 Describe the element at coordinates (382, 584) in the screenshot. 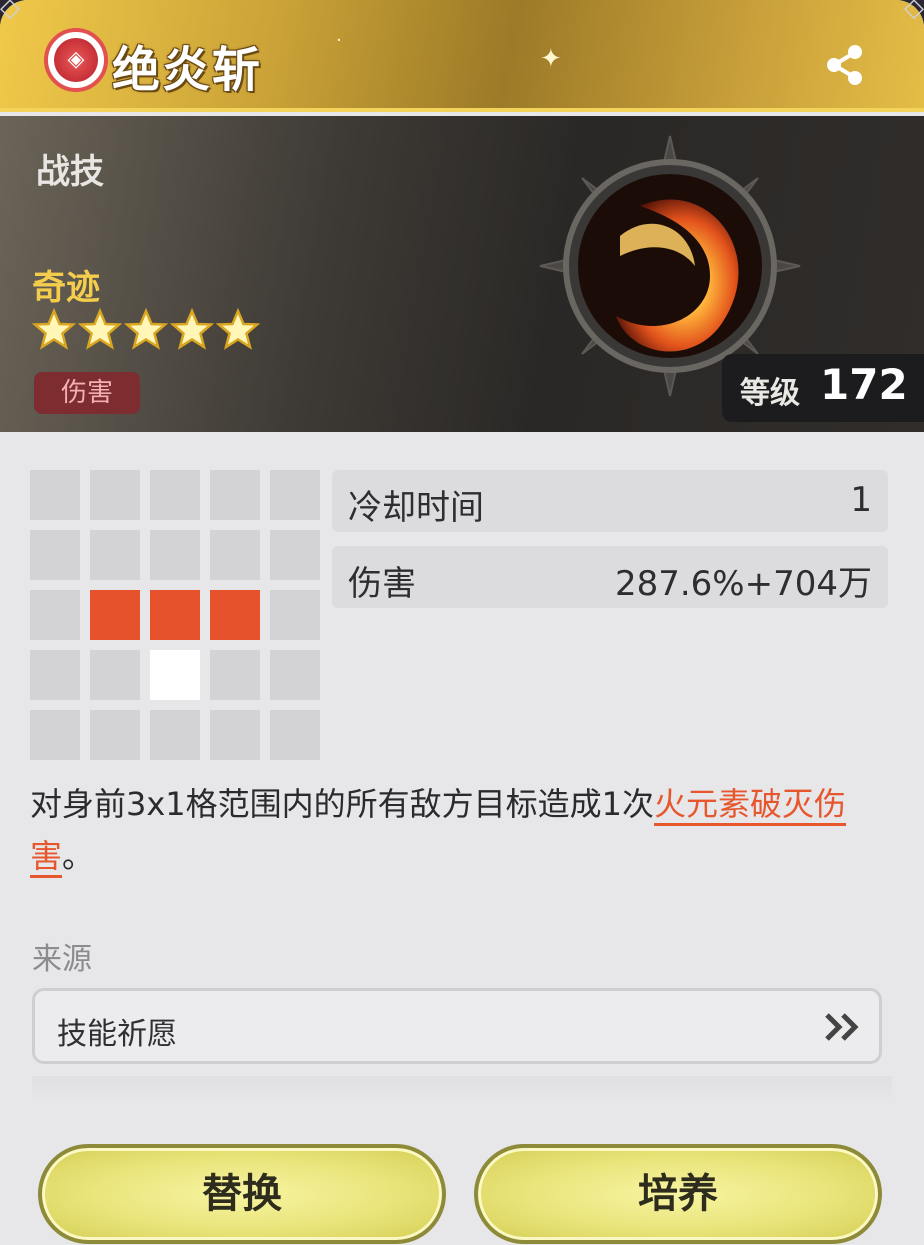

I see `stat-label: 伤害` at that location.